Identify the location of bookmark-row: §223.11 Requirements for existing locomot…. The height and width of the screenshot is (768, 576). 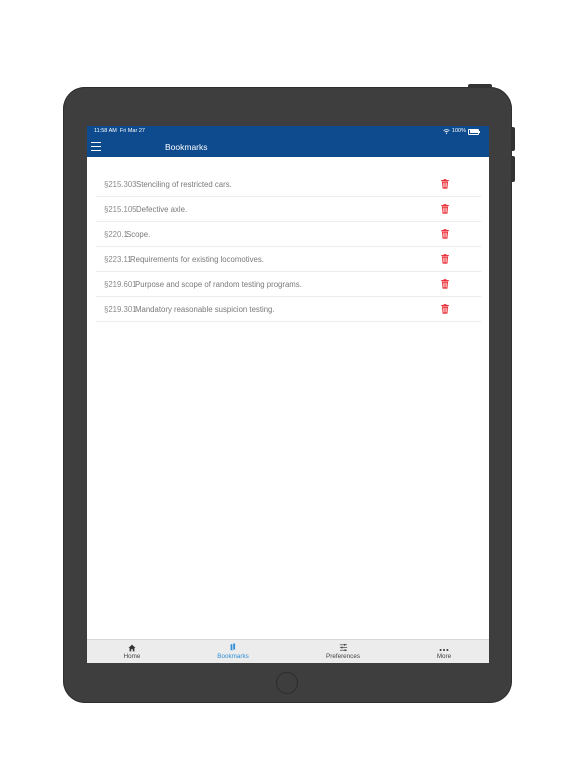
(288, 259).